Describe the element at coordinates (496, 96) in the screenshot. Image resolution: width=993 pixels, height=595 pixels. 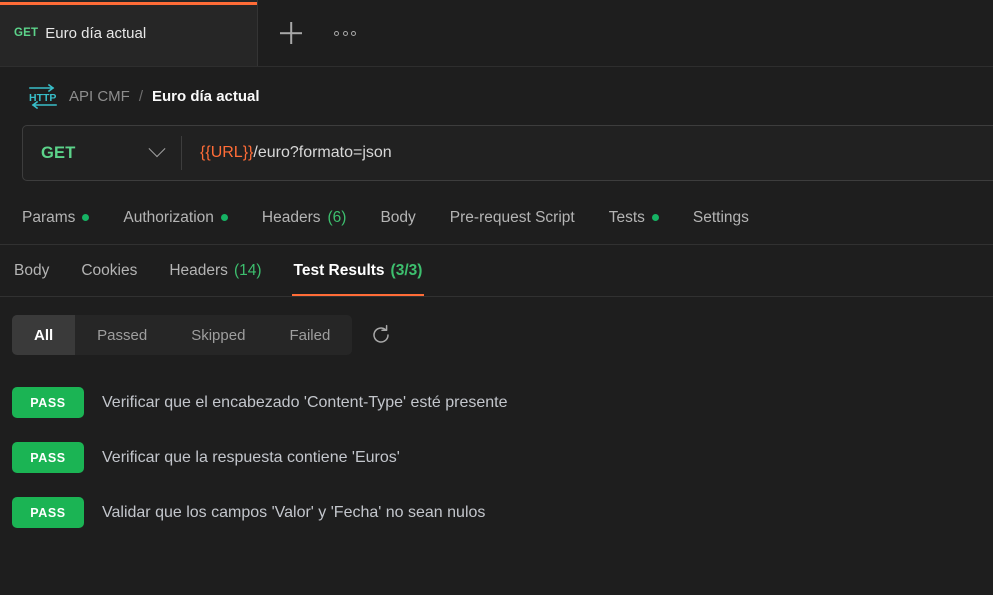
I see `breadcrumb: HTTP API CMF / Euro día actual` at that location.